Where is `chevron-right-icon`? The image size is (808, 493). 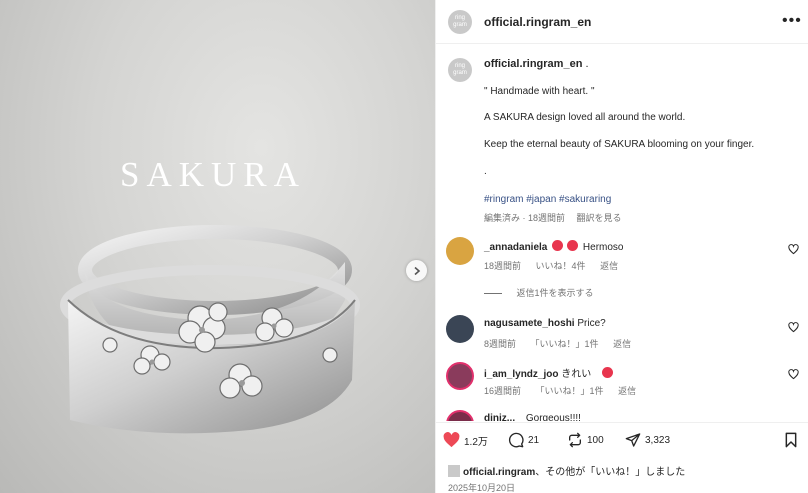 chevron-right-icon is located at coordinates (416, 270).